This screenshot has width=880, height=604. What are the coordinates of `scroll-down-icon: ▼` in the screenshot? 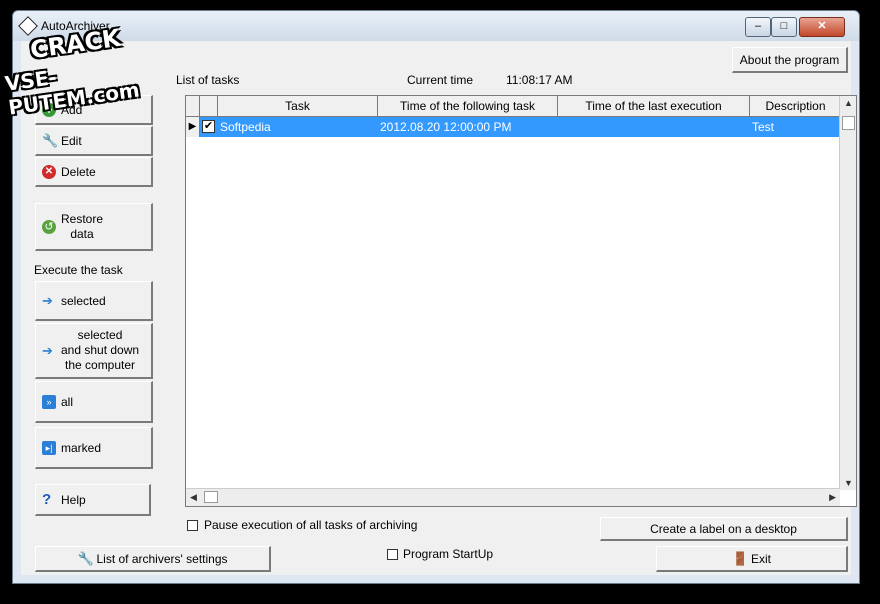 It's located at (848, 483).